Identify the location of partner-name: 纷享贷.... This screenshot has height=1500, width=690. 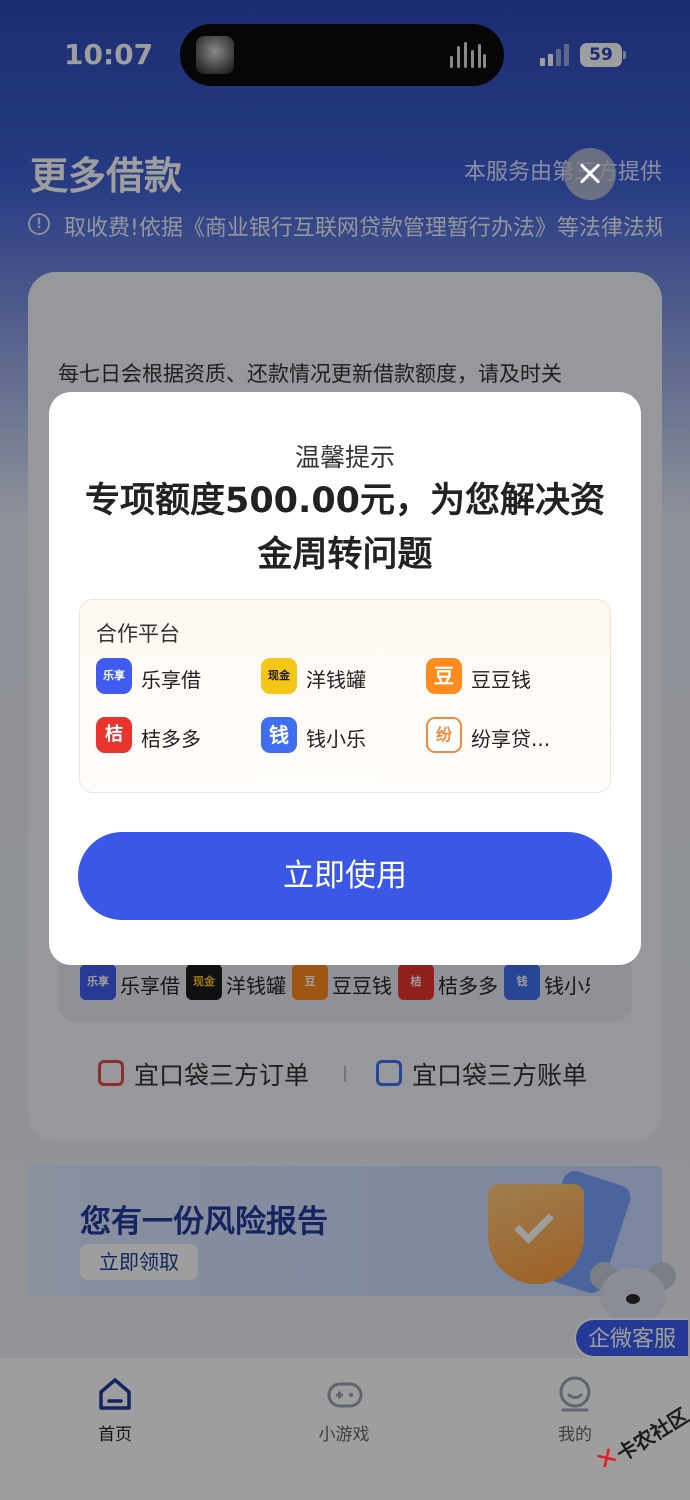
(511, 739).